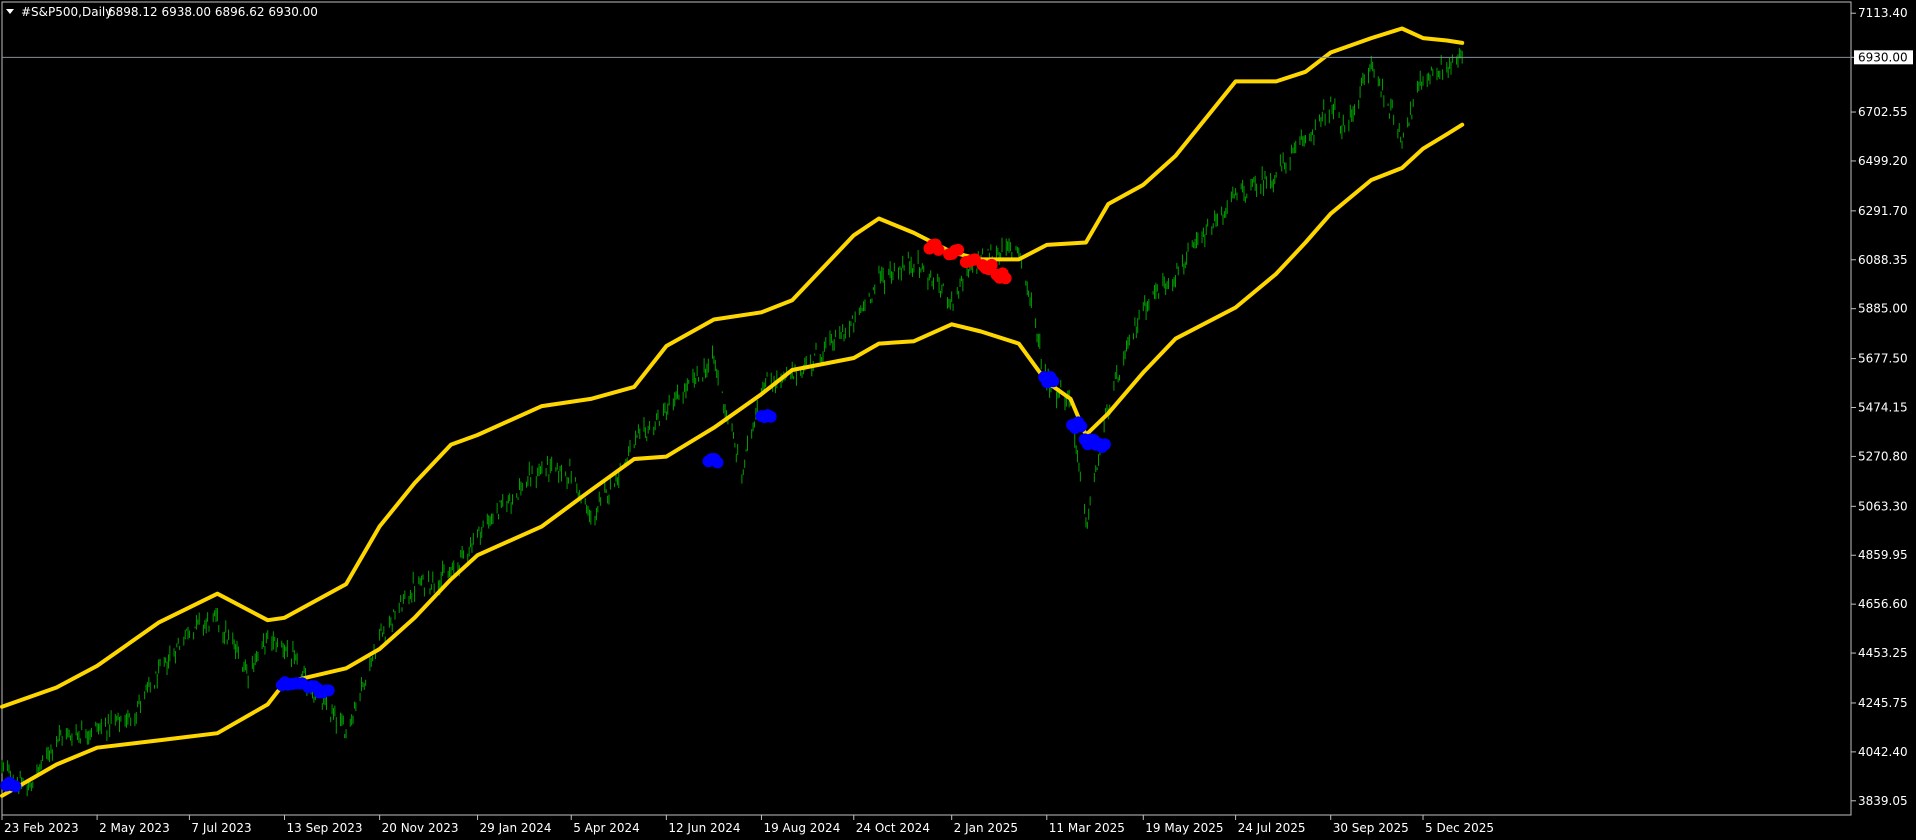  What do you see at coordinates (66, 12) in the screenshot?
I see `symbol-label: #S&P500,Daily` at bounding box center [66, 12].